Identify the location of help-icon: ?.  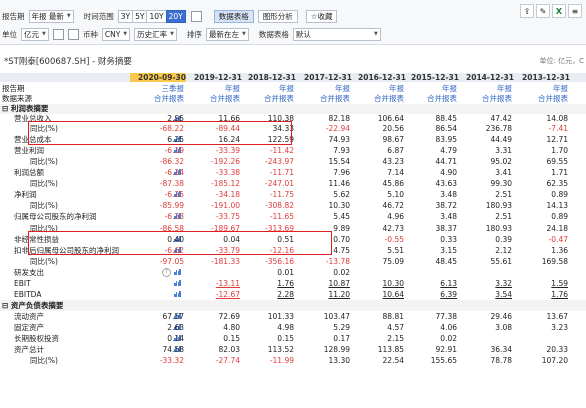
(166, 272).